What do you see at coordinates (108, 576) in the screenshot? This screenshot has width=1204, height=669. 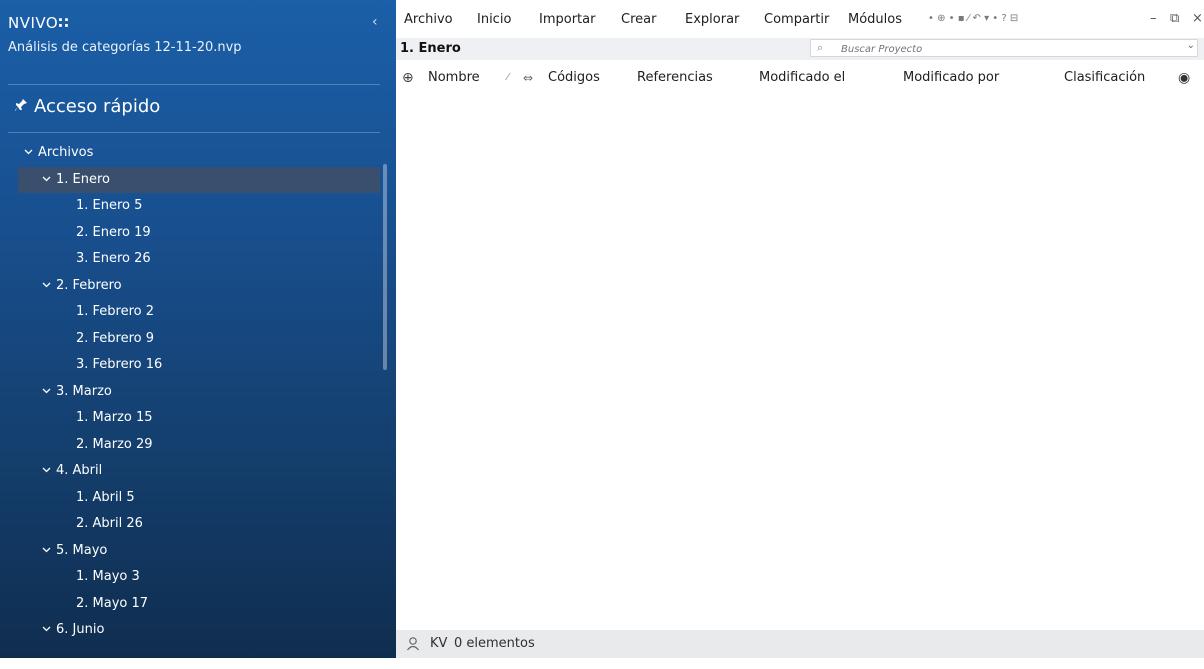 I see `tree-item-label: 1. Mayo 3` at bounding box center [108, 576].